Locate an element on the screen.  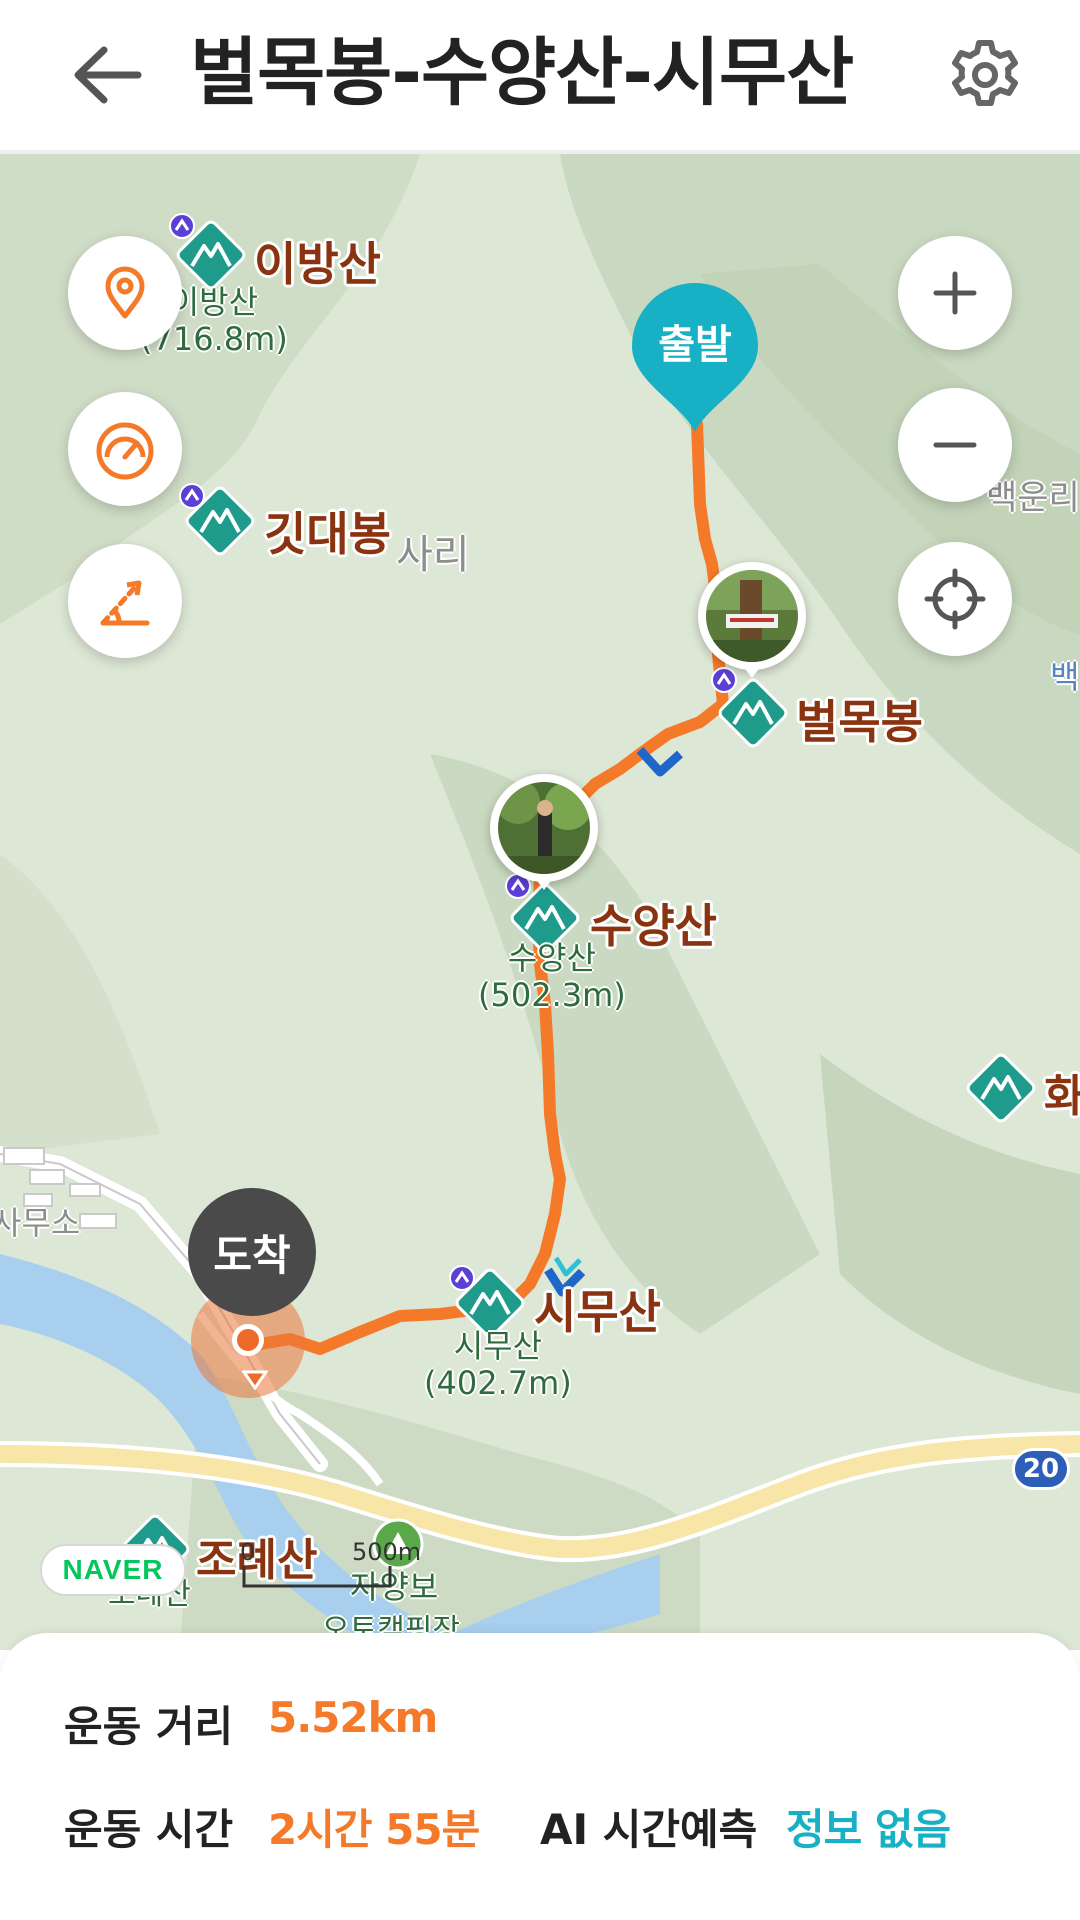
speedometer-icon is located at coordinates (125, 451).